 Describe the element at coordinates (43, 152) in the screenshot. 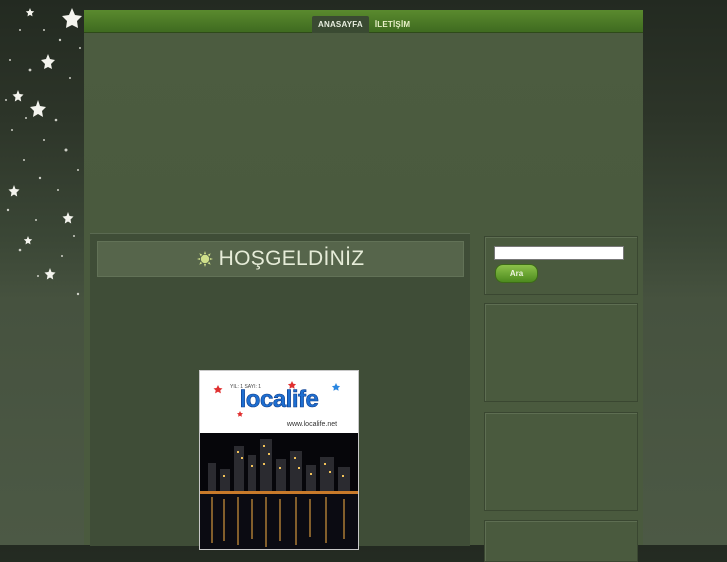

I see `stars-decoration` at that location.